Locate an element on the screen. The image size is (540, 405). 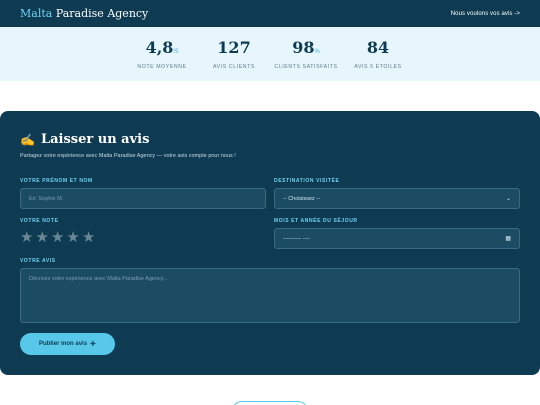
destination-selected-value: -- Choisissez -- is located at coordinates (301, 198).